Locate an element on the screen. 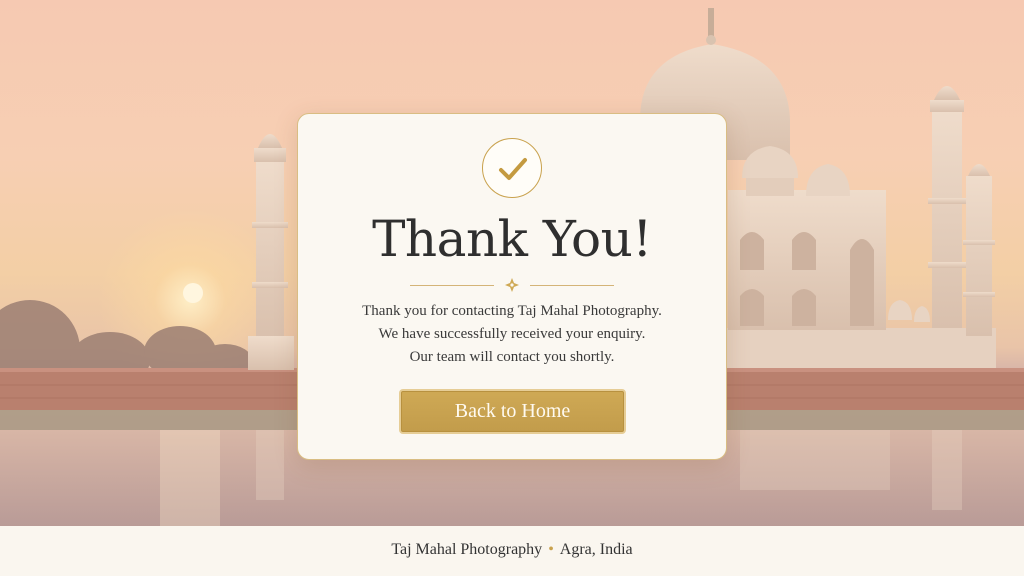 The image size is (1024, 576). divider-line-right is located at coordinates (572, 285).